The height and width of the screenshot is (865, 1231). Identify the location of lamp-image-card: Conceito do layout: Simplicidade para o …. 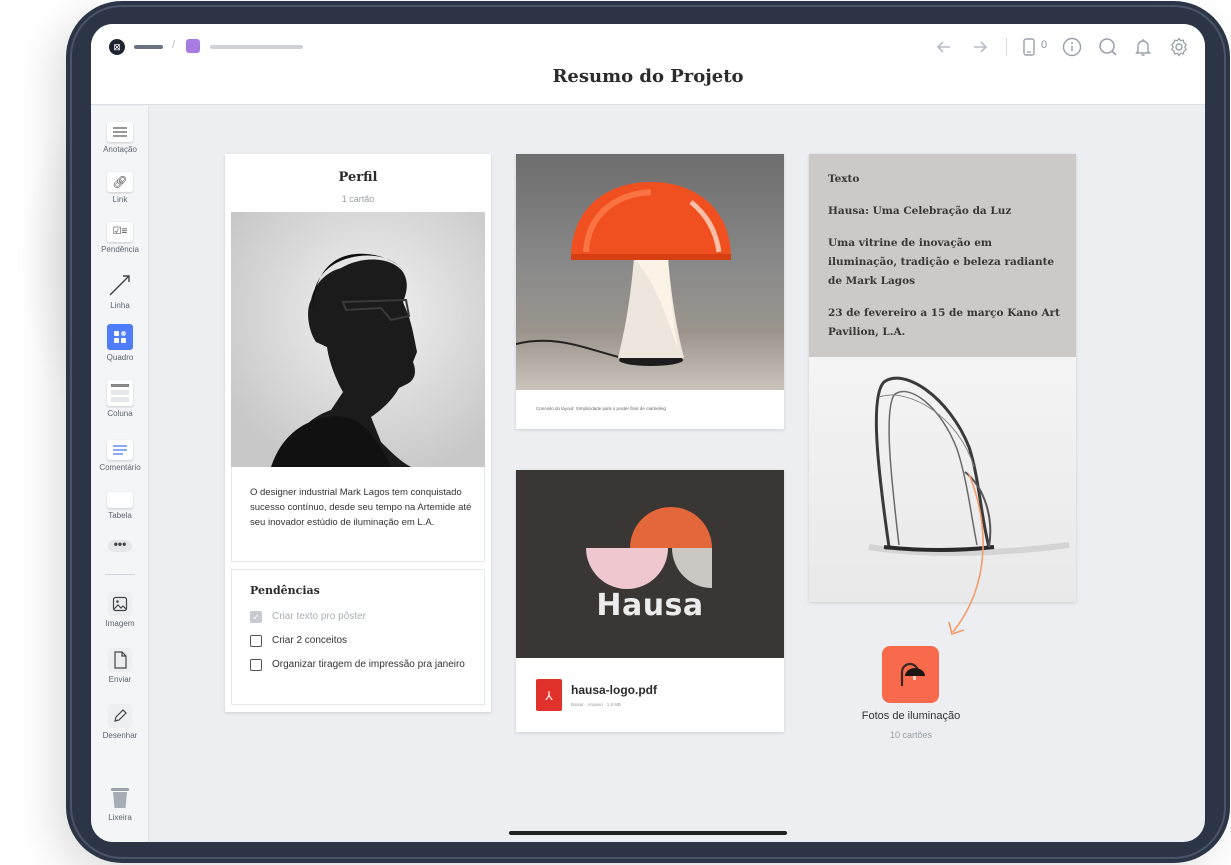
(650, 291).